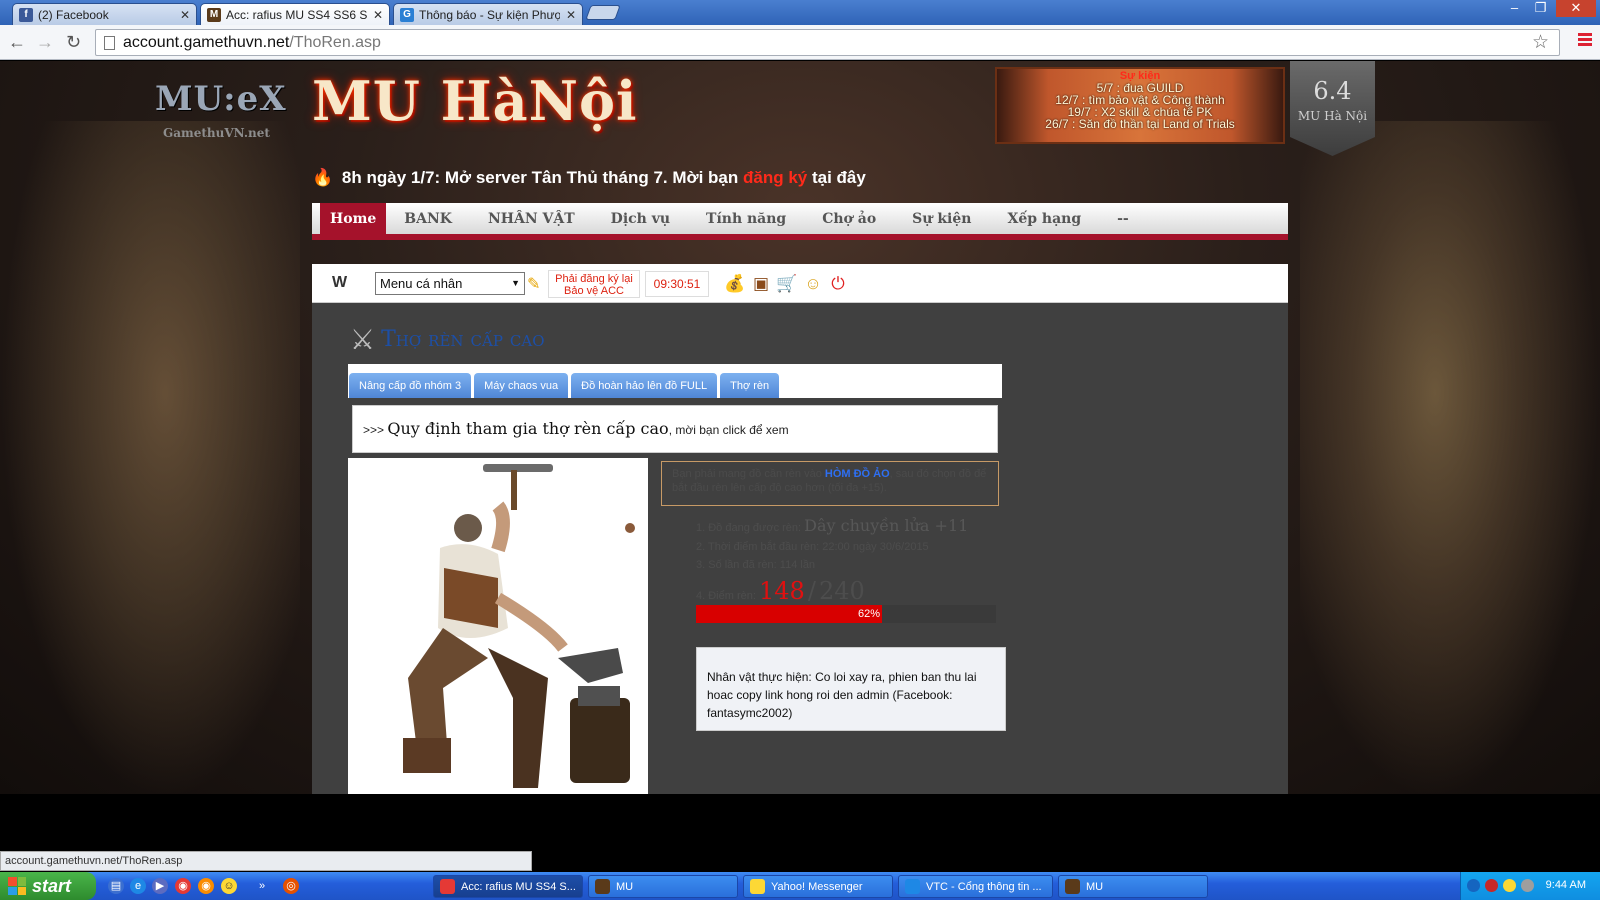 The height and width of the screenshot is (900, 1600). Describe the element at coordinates (644, 385) in the screenshot. I see `tab-perfect-to-full: Đồ hoàn hảo lên đồ FULL` at that location.